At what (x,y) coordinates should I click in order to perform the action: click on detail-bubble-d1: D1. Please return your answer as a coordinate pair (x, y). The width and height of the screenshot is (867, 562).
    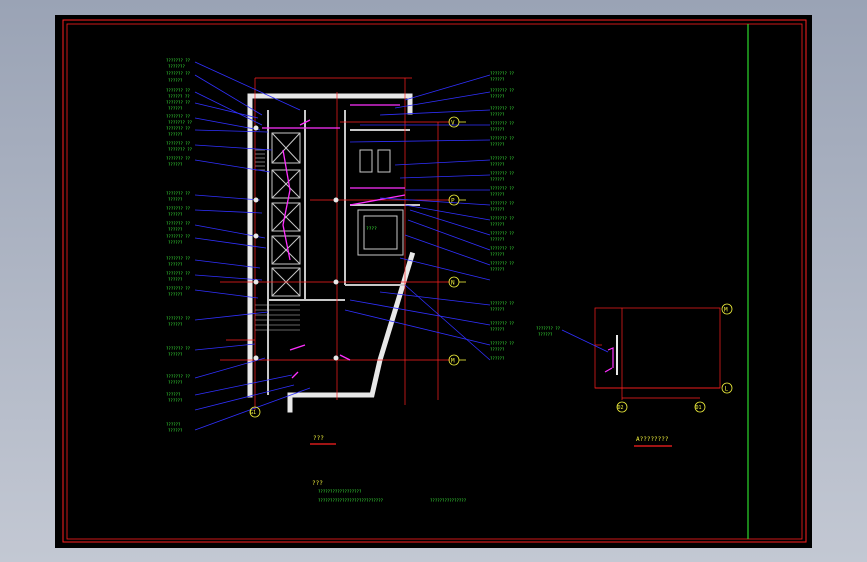
    Looking at the image, I should click on (699, 408).